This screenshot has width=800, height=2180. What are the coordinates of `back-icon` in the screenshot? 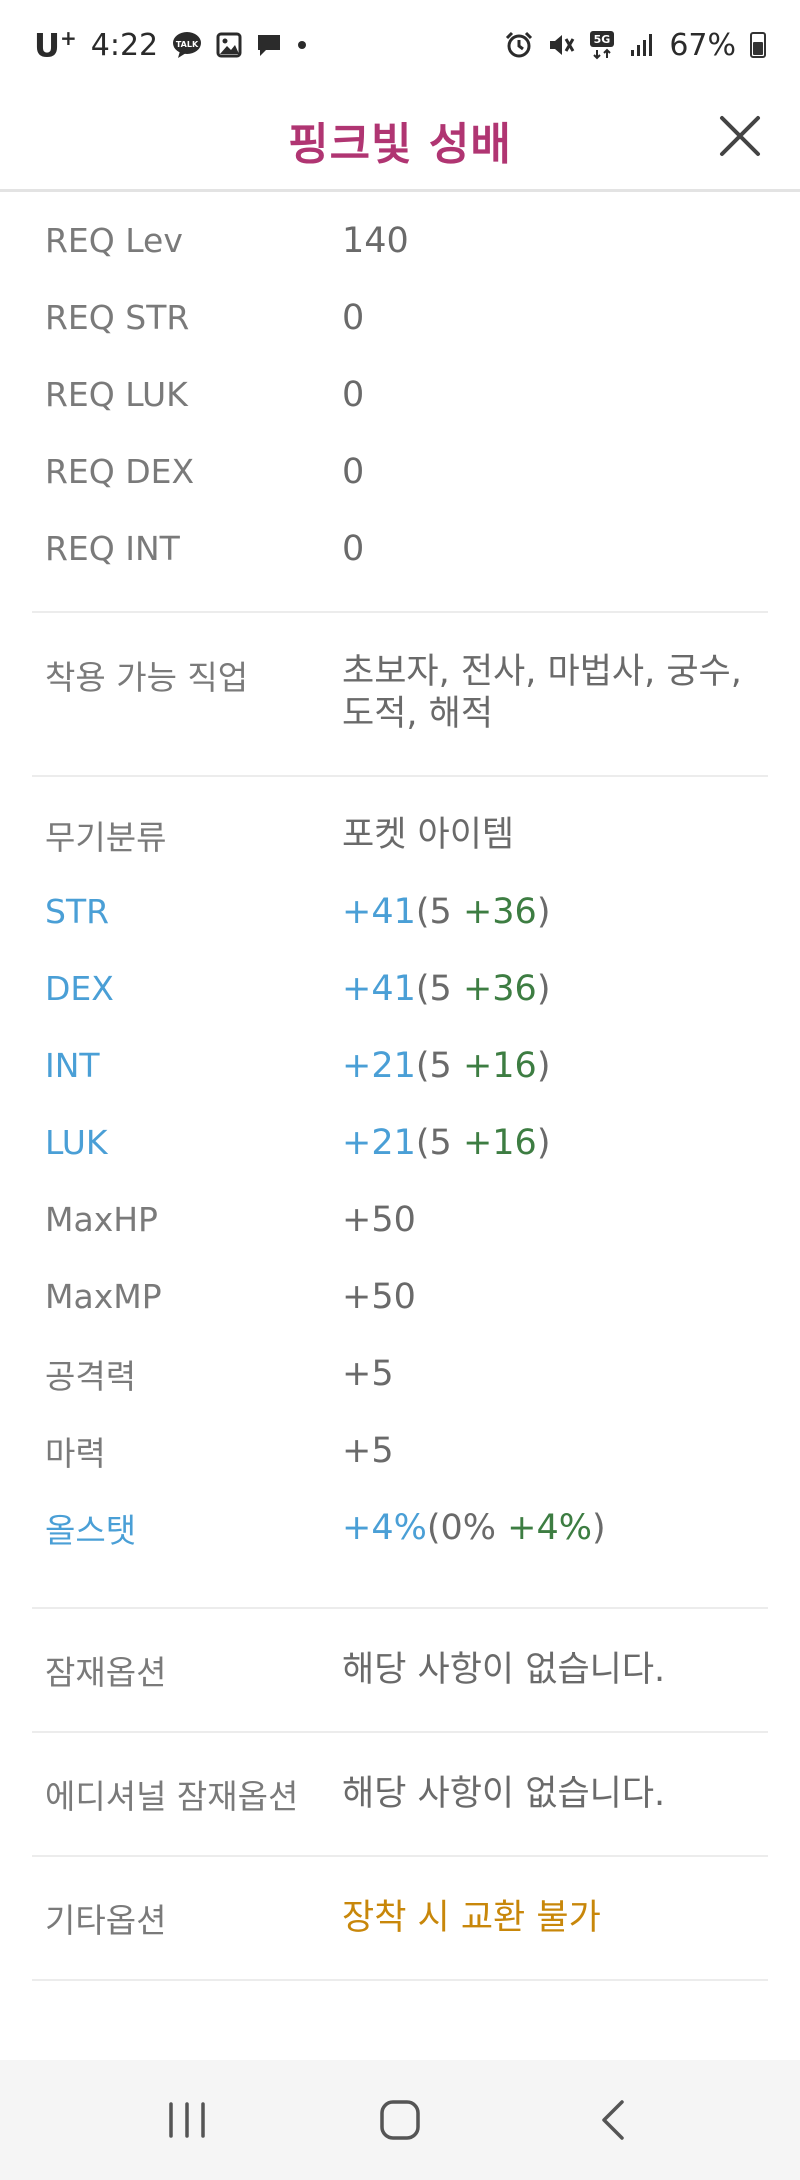 It's located at (613, 2120).